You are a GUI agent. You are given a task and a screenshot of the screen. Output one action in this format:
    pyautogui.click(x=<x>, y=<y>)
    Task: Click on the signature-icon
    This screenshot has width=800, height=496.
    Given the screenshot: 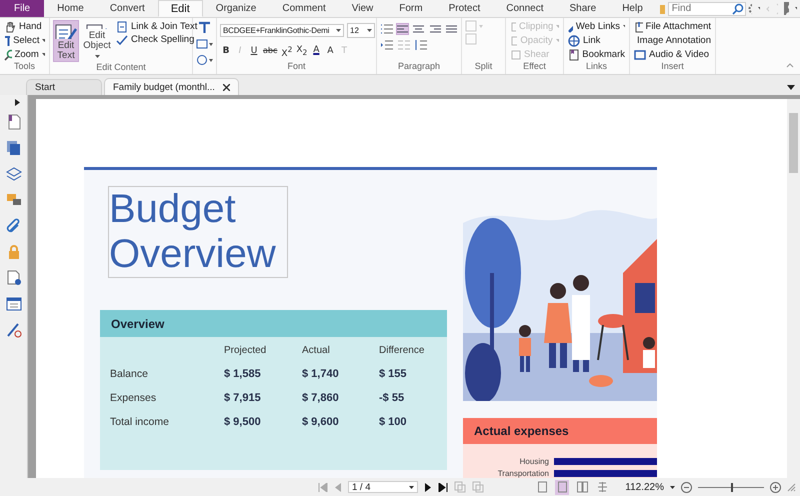 What is the action you would take?
    pyautogui.click(x=14, y=330)
    